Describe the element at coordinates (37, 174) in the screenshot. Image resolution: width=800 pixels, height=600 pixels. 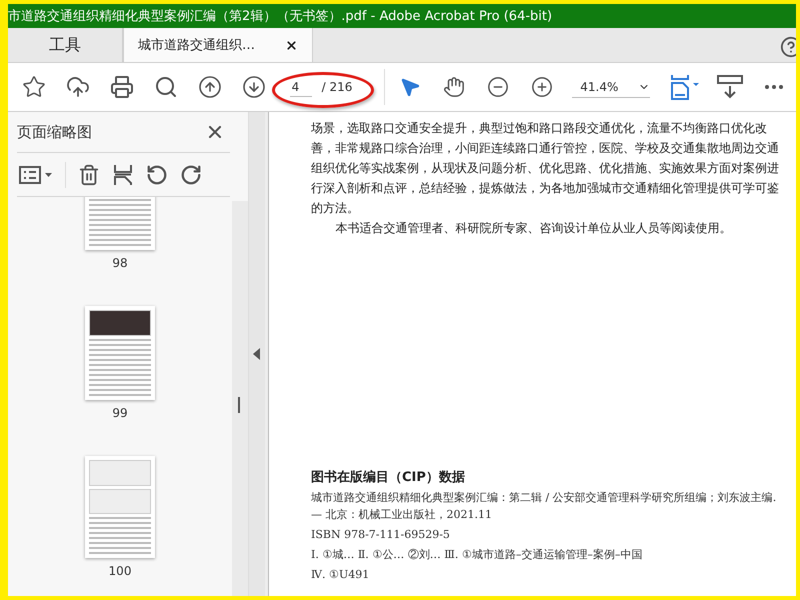
I see `list-options-icon` at that location.